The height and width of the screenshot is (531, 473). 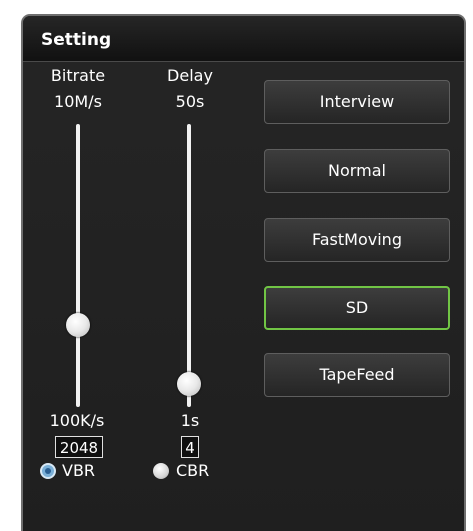 What do you see at coordinates (78, 265) in the screenshot?
I see `bitrate-slider-track` at bounding box center [78, 265].